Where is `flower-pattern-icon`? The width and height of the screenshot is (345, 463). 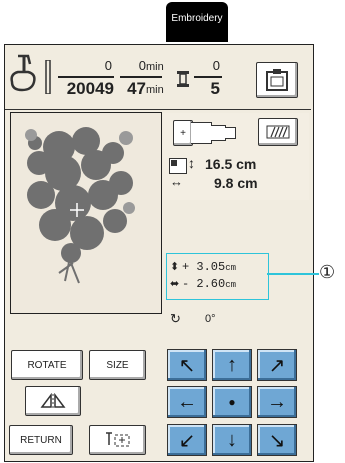 flower-pattern-icon is located at coordinates (80, 205).